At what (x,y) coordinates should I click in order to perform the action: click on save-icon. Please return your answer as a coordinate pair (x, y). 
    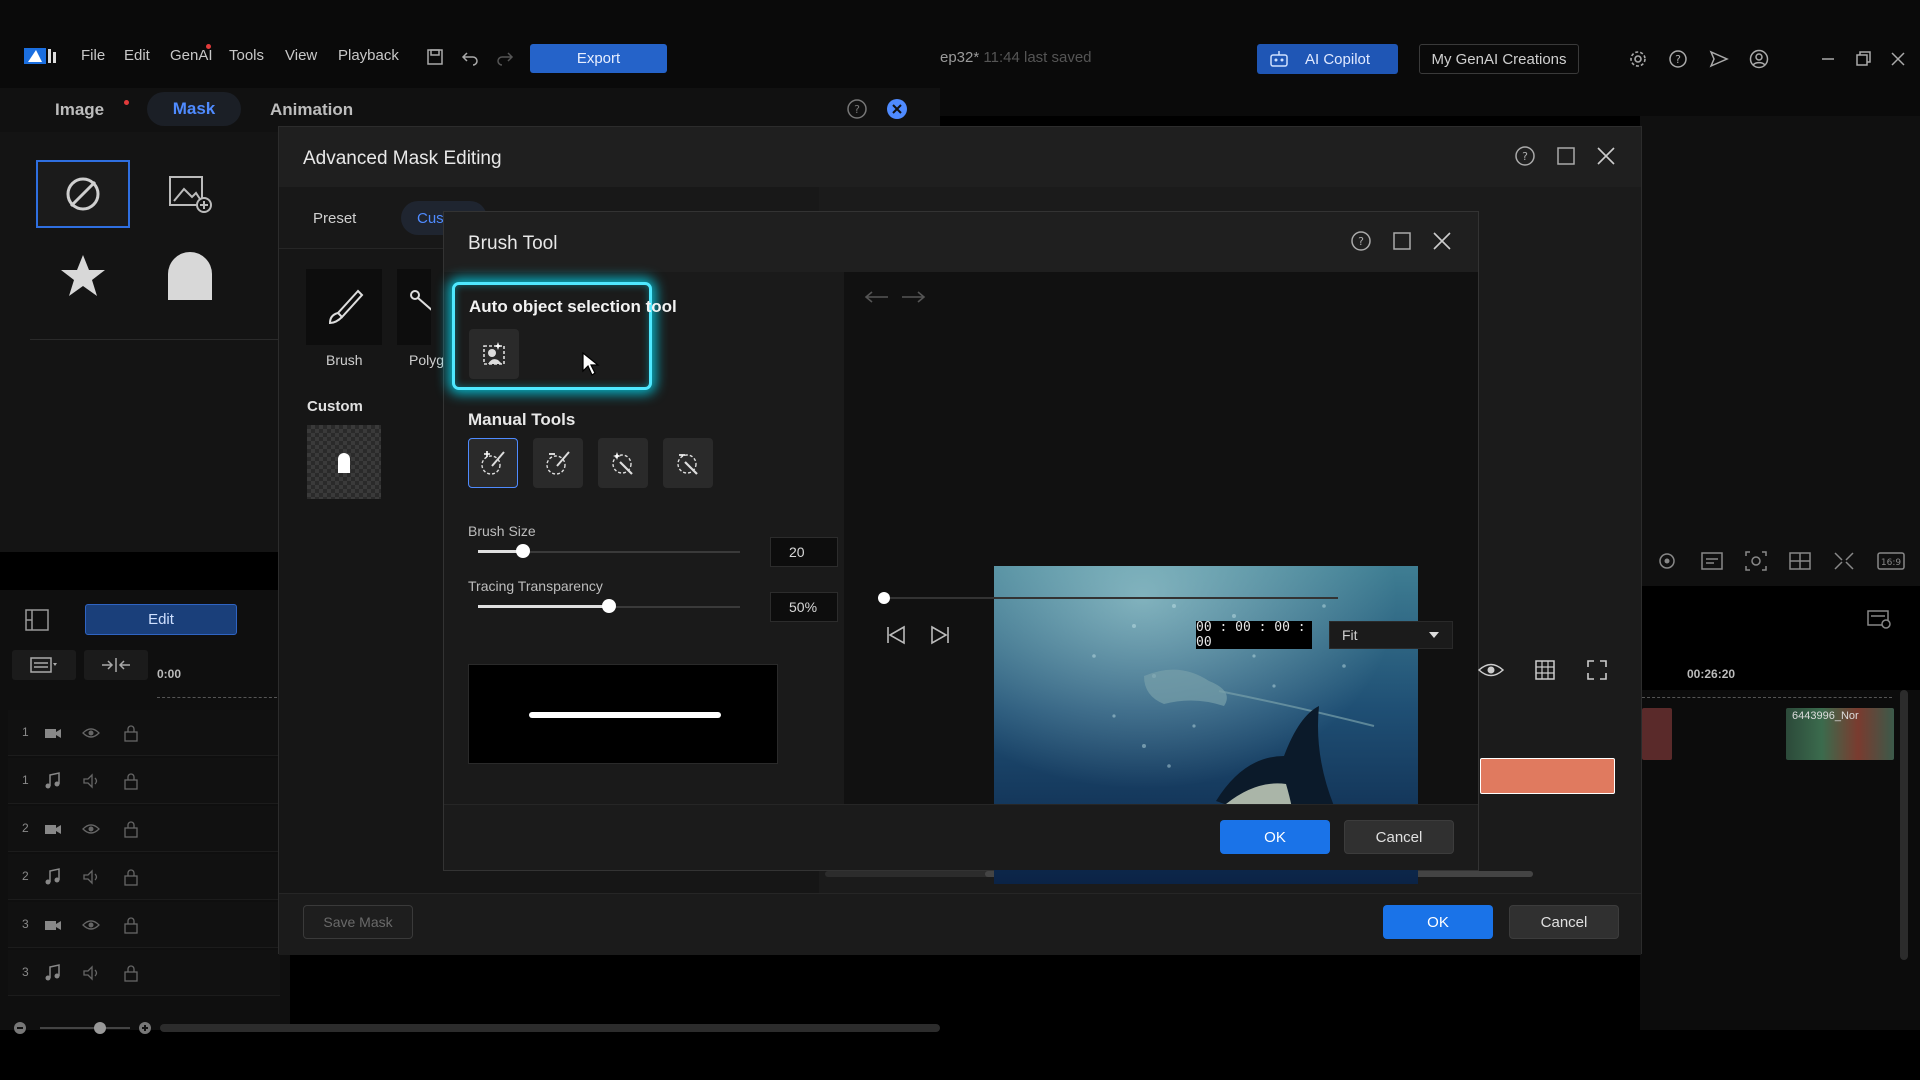
    Looking at the image, I should click on (435, 57).